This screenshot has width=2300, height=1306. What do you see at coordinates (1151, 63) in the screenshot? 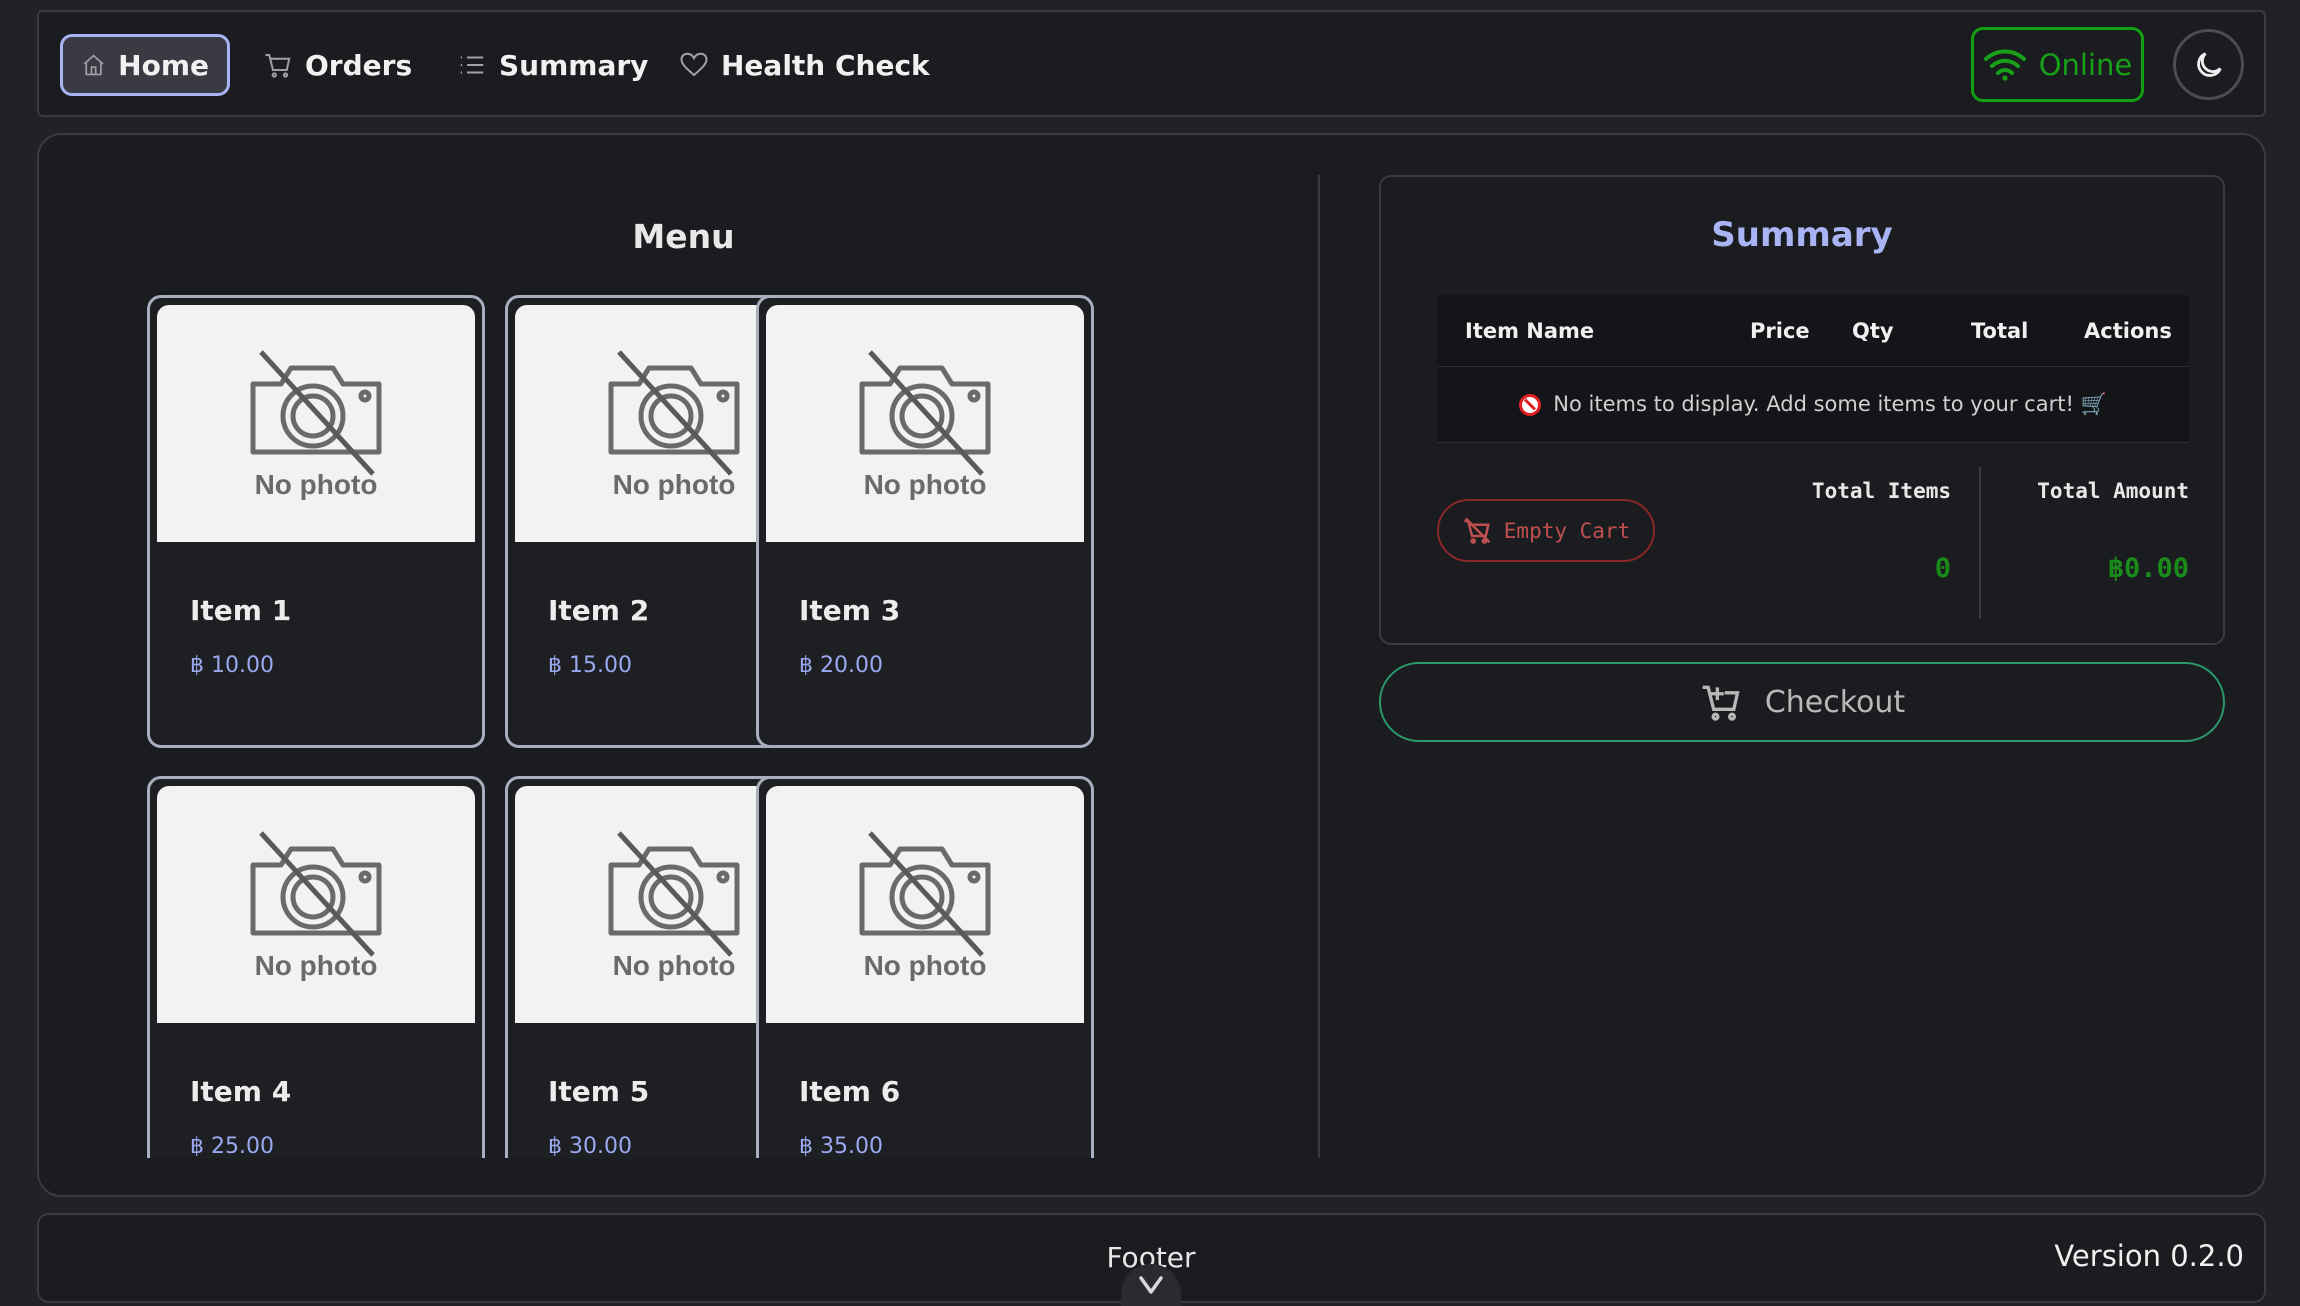
I see `top-navbar: Home Orders Summary Health Check Online` at bounding box center [1151, 63].